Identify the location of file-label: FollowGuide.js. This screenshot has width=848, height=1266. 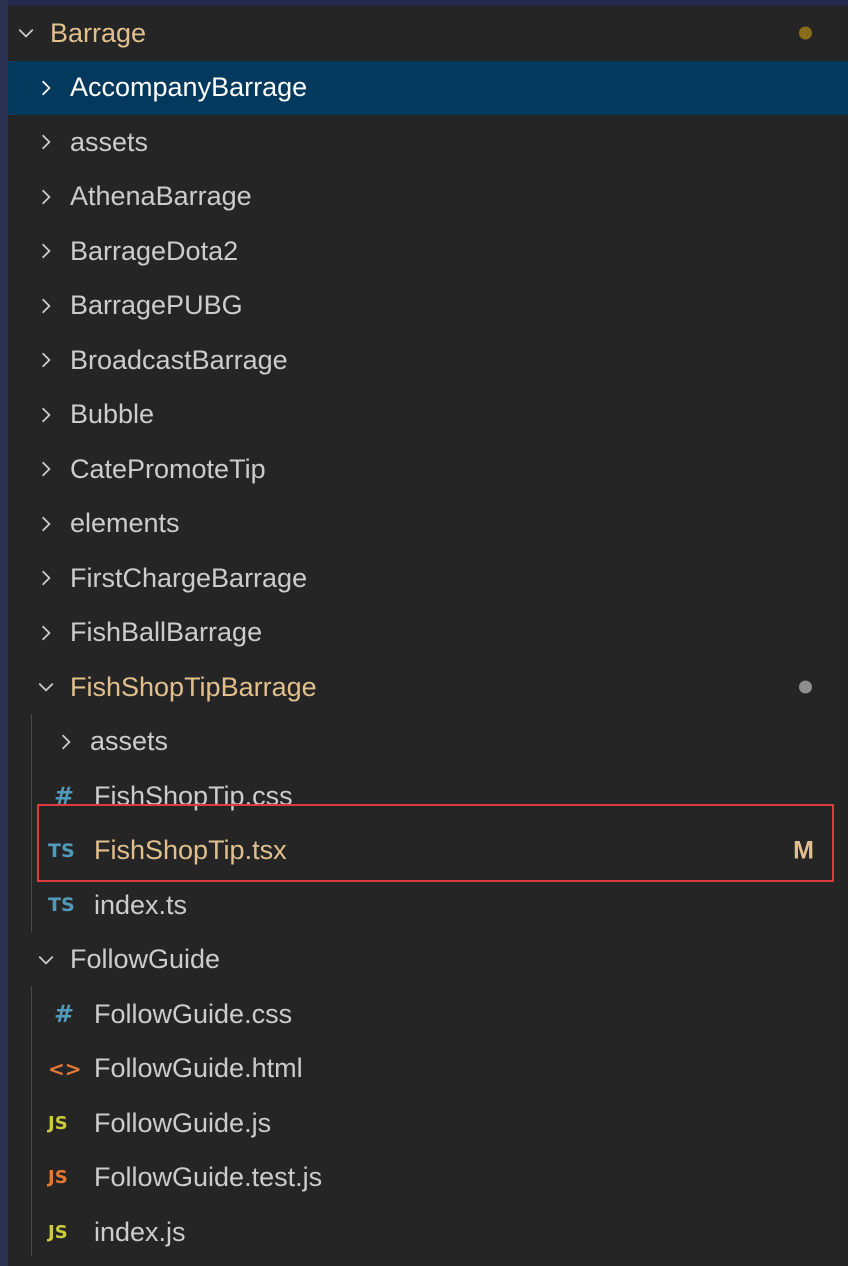
(183, 1122).